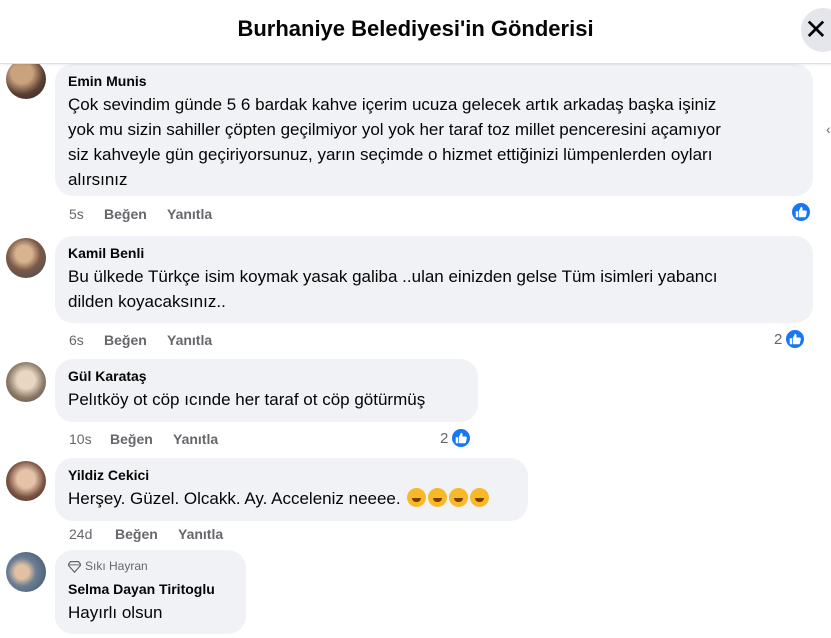  What do you see at coordinates (76, 340) in the screenshot?
I see `comment-time: 6s` at bounding box center [76, 340].